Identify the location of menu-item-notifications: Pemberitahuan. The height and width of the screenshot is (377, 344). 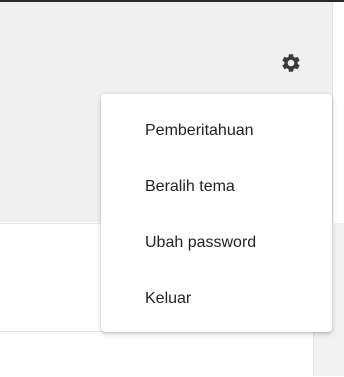
(216, 131).